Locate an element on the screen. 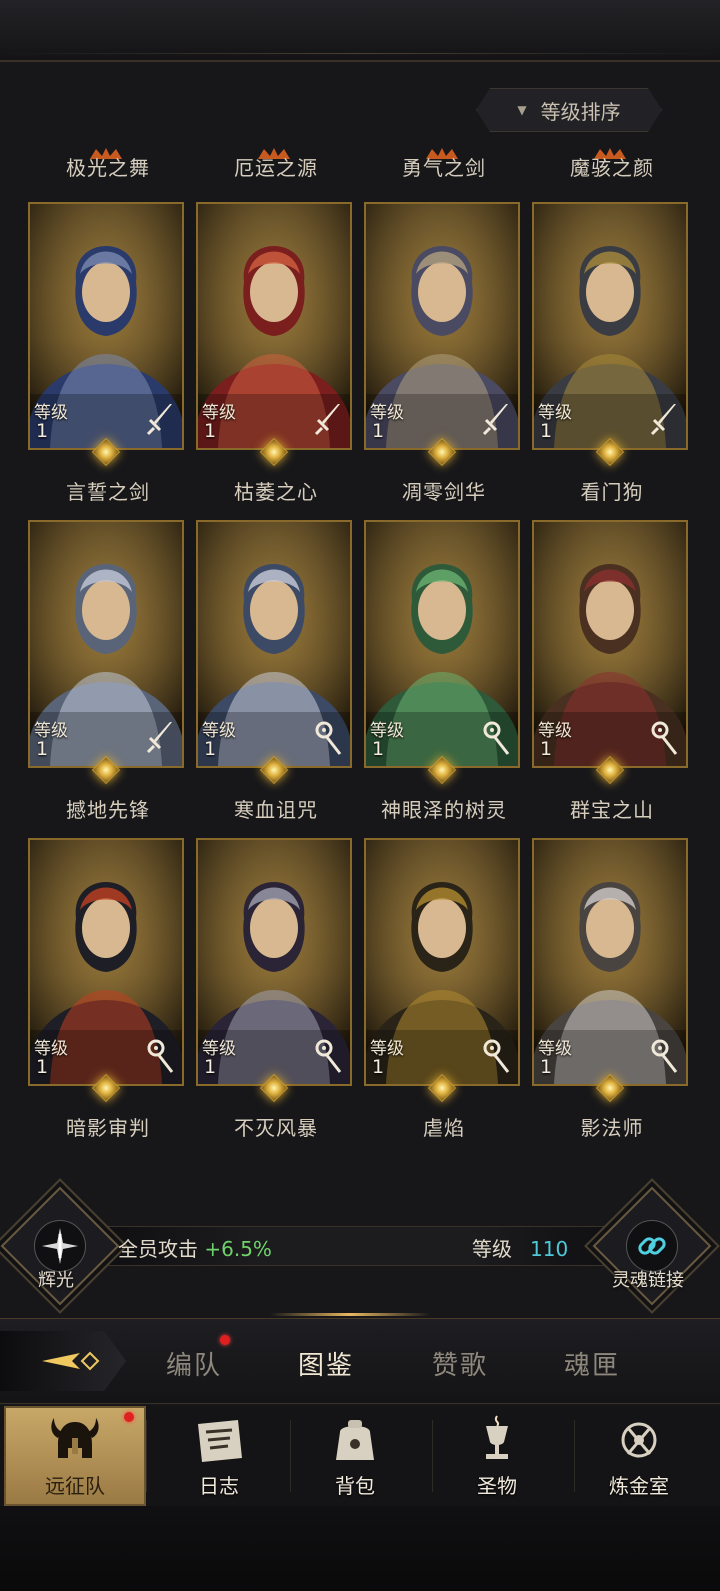 Image resolution: width=720 pixels, height=1591 pixels. hero-name: 不灭风暴 is located at coordinates (276, 1128).